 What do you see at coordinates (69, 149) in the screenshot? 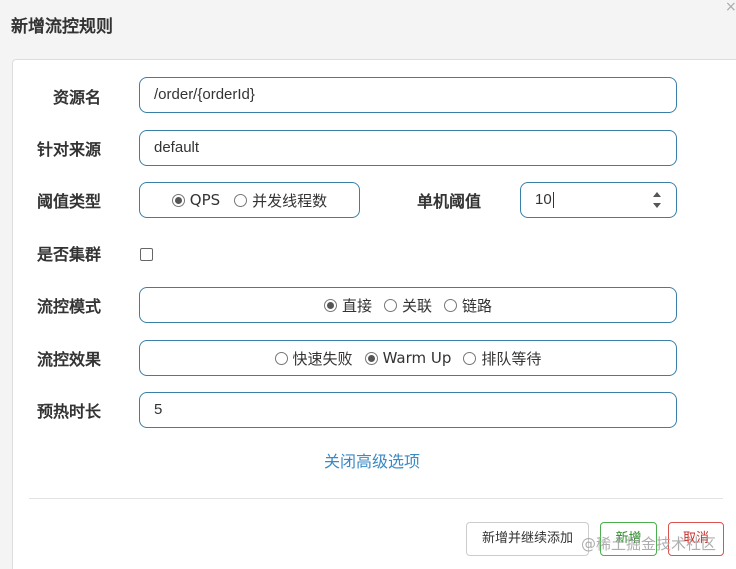
I see `limit-app-label: 针对来源` at bounding box center [69, 149].